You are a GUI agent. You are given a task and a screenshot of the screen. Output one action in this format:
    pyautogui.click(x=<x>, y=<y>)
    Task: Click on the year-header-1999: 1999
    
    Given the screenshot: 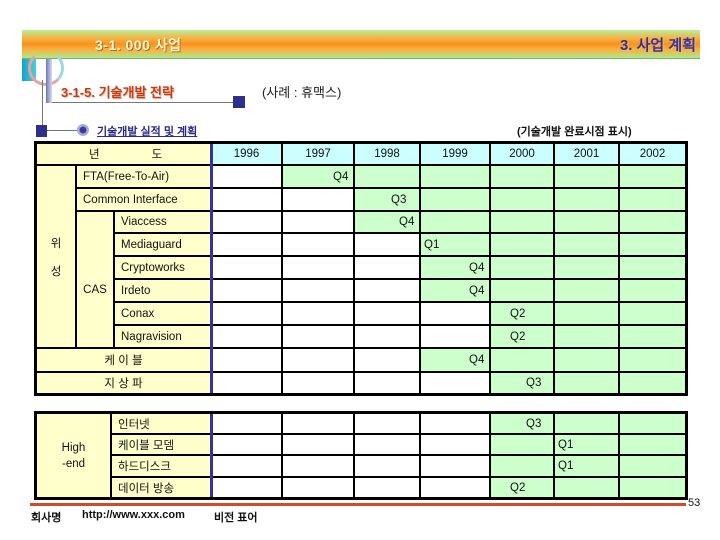 What is the action you would take?
    pyautogui.click(x=455, y=154)
    